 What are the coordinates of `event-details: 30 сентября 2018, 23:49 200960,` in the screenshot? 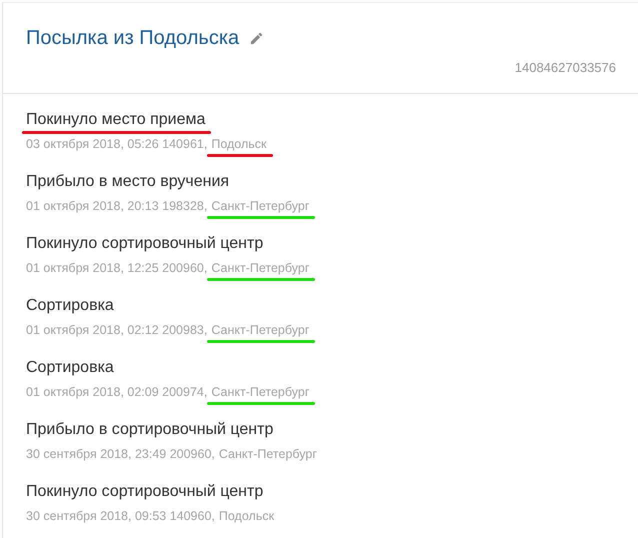 It's located at (120, 454).